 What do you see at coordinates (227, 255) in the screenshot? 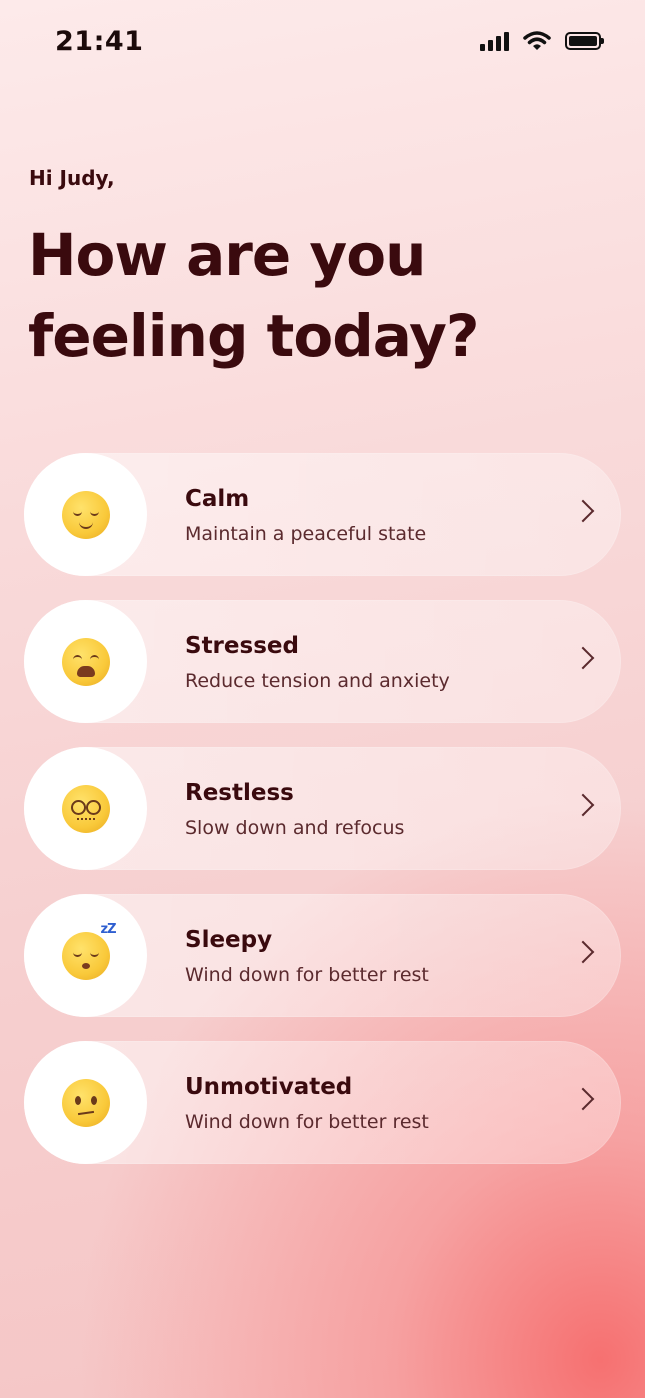
I see `headline-line-1: How are you` at bounding box center [227, 255].